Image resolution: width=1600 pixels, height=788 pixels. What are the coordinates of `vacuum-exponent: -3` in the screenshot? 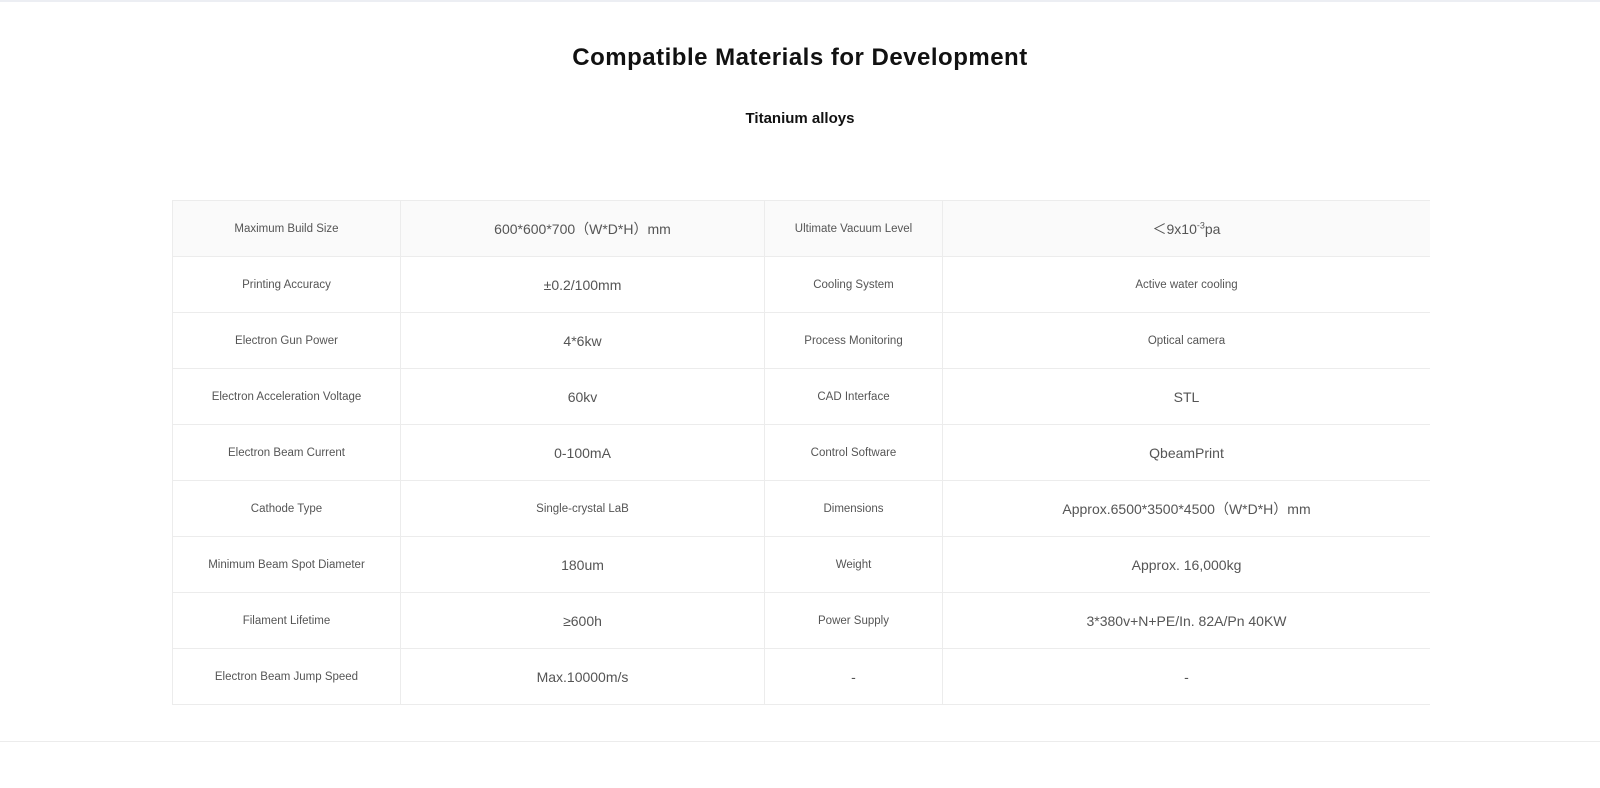 It's located at (1200, 224).